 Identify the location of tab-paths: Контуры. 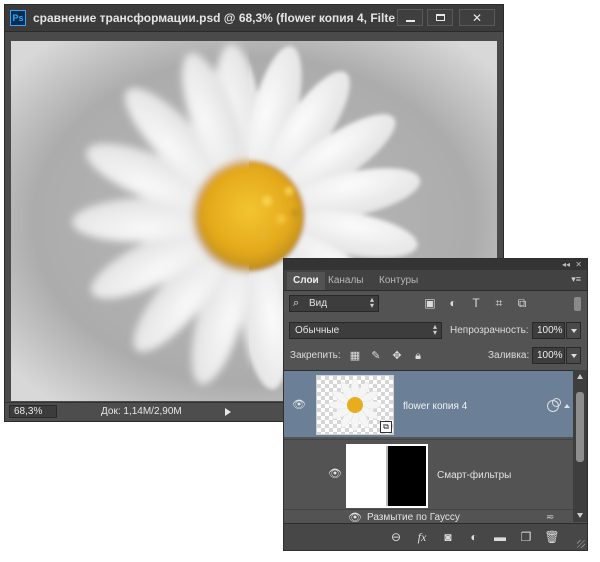
(398, 281).